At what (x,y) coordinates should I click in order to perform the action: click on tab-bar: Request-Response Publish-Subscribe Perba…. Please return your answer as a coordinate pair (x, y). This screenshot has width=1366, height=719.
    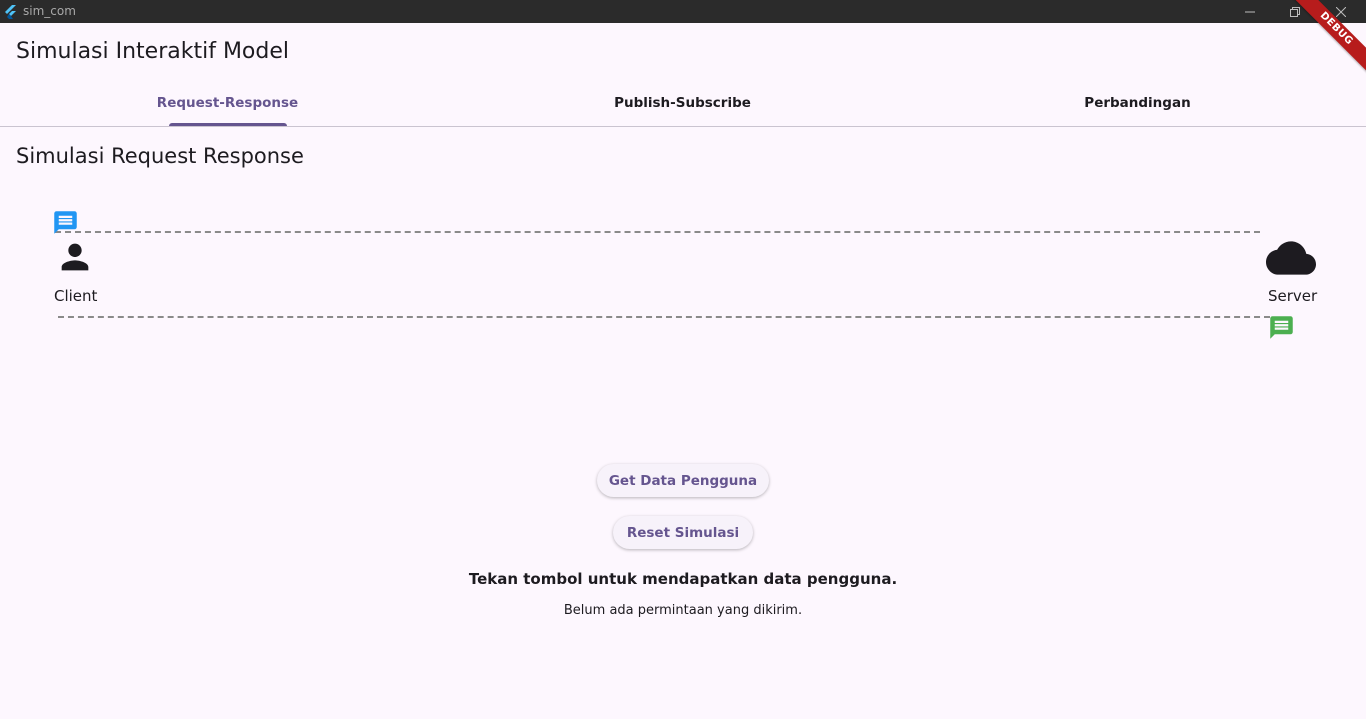
    Looking at the image, I should click on (683, 103).